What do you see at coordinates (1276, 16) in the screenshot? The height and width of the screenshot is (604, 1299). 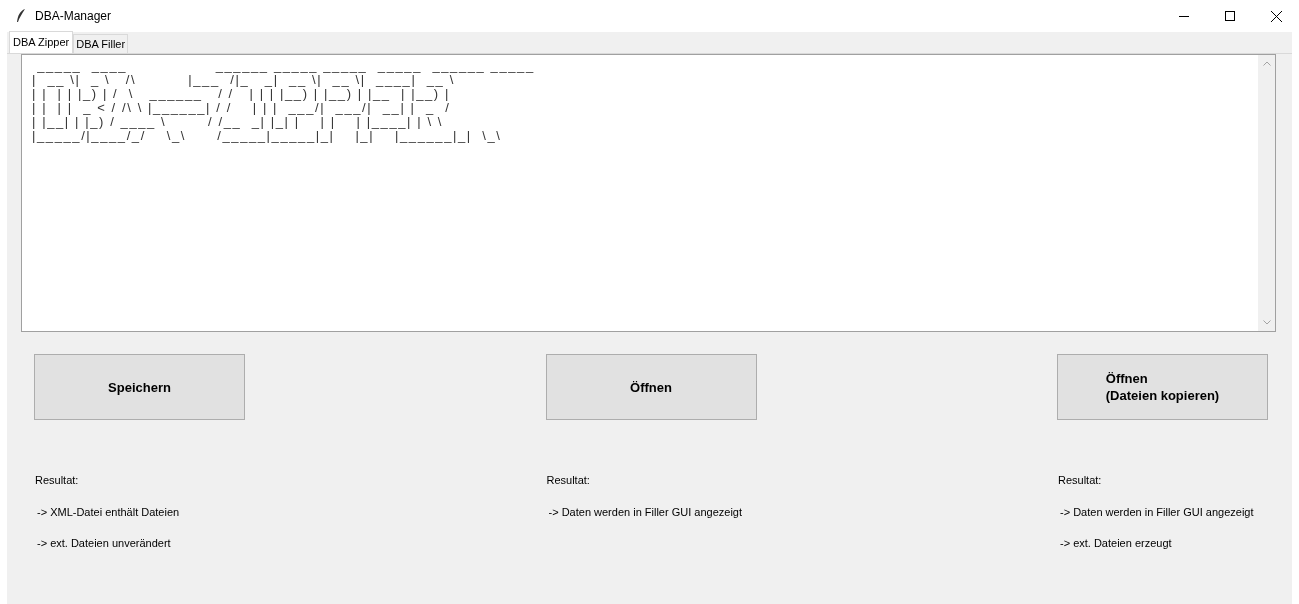 I see `close-icon` at bounding box center [1276, 16].